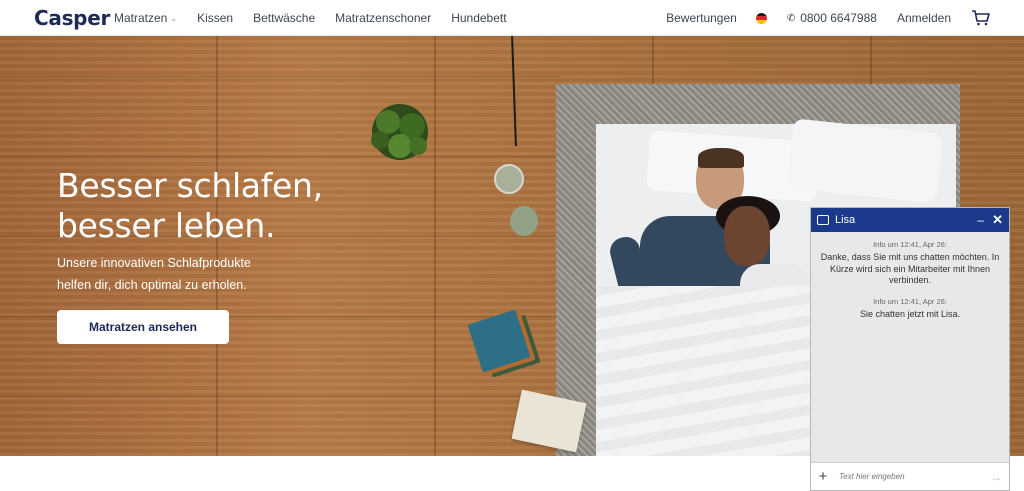 The height and width of the screenshot is (491, 1024). I want to click on germany-flag-icon, so click(761, 18).